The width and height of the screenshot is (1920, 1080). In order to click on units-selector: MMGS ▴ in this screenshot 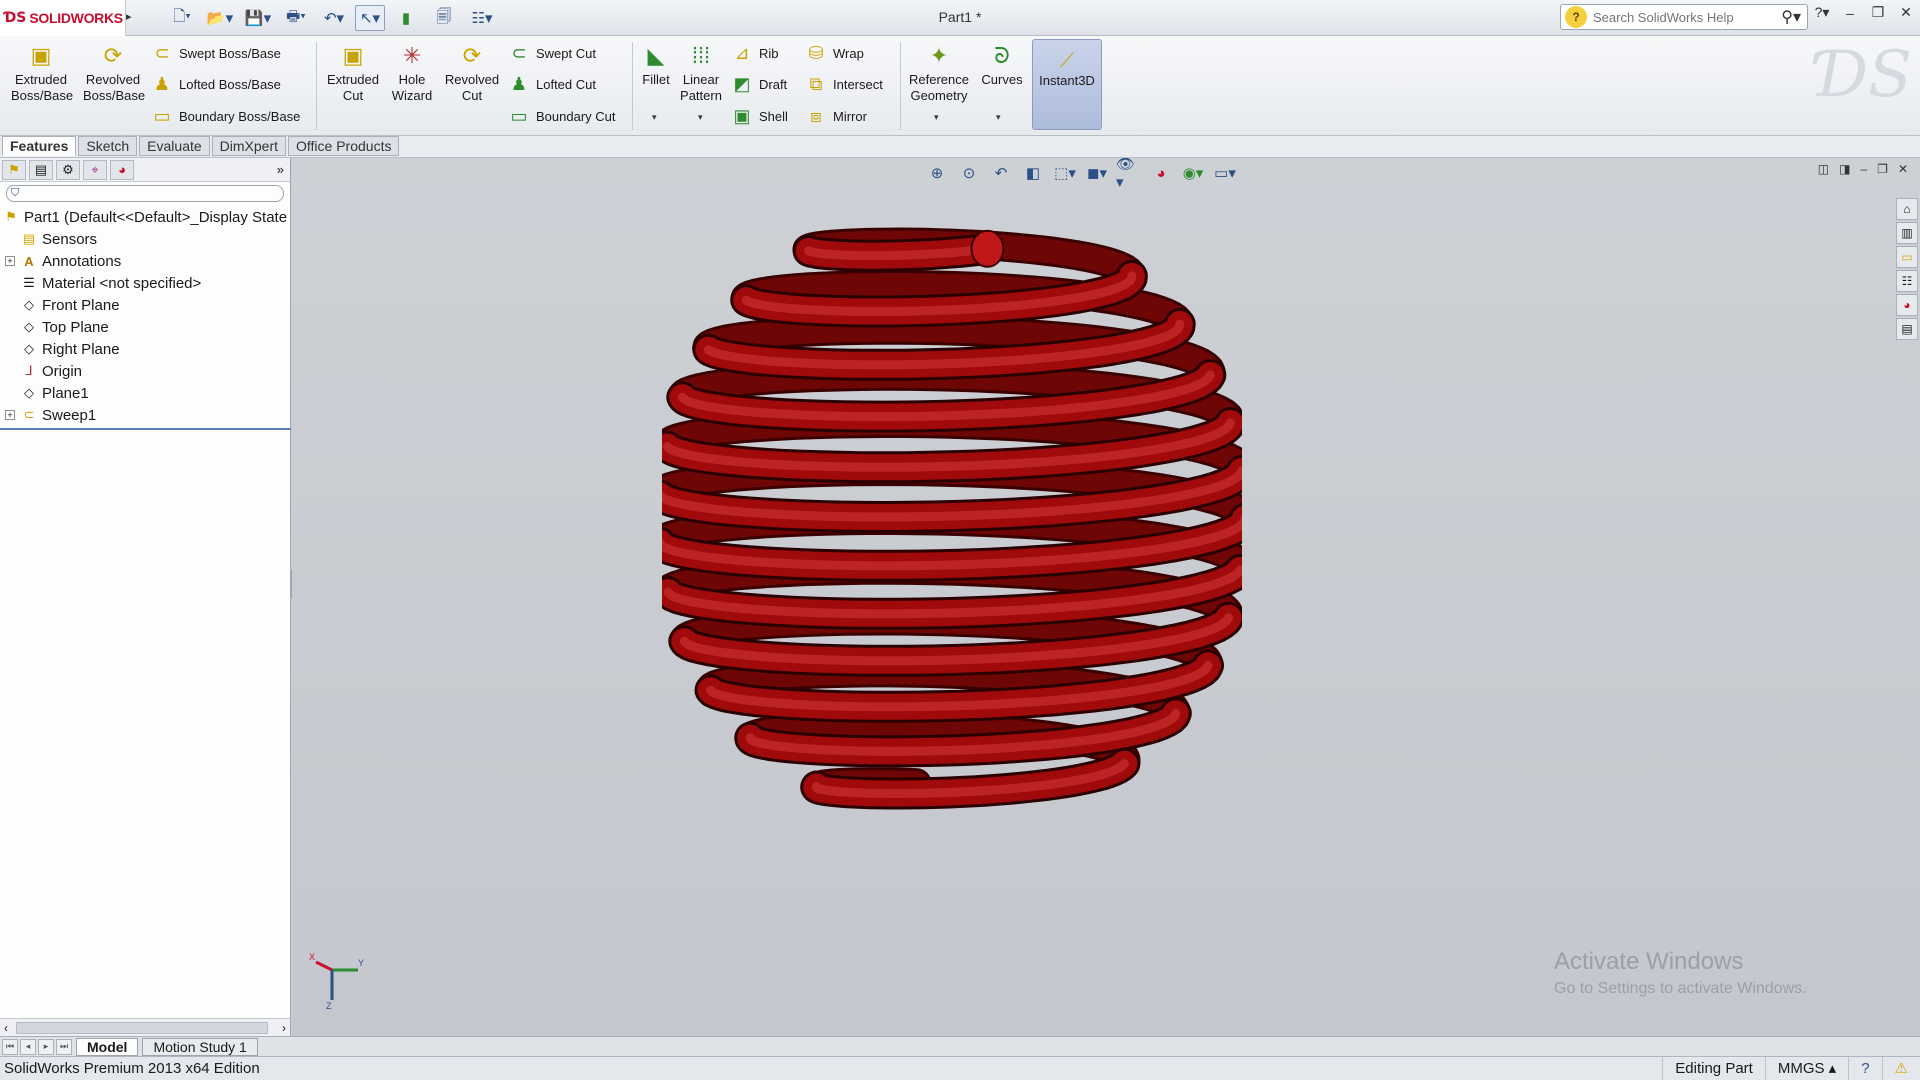, I will do `click(1806, 1068)`.